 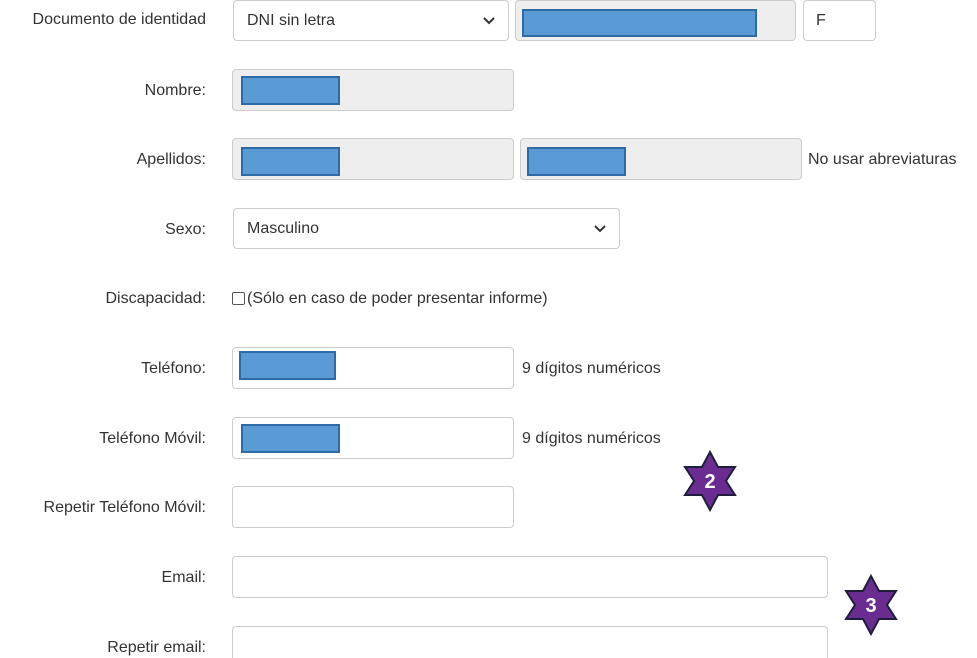 I want to click on documento-label: Documento de identidad, so click(x=119, y=19).